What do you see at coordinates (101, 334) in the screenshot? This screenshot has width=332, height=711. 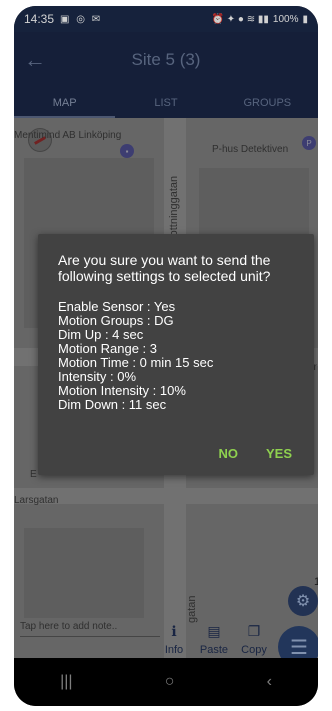 I see `setting-line: Dim Up : 4 sec` at bounding box center [101, 334].